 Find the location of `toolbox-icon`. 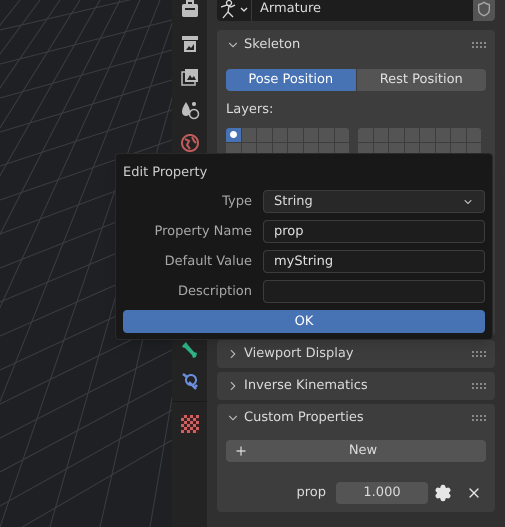

toolbox-icon is located at coordinates (190, 10).